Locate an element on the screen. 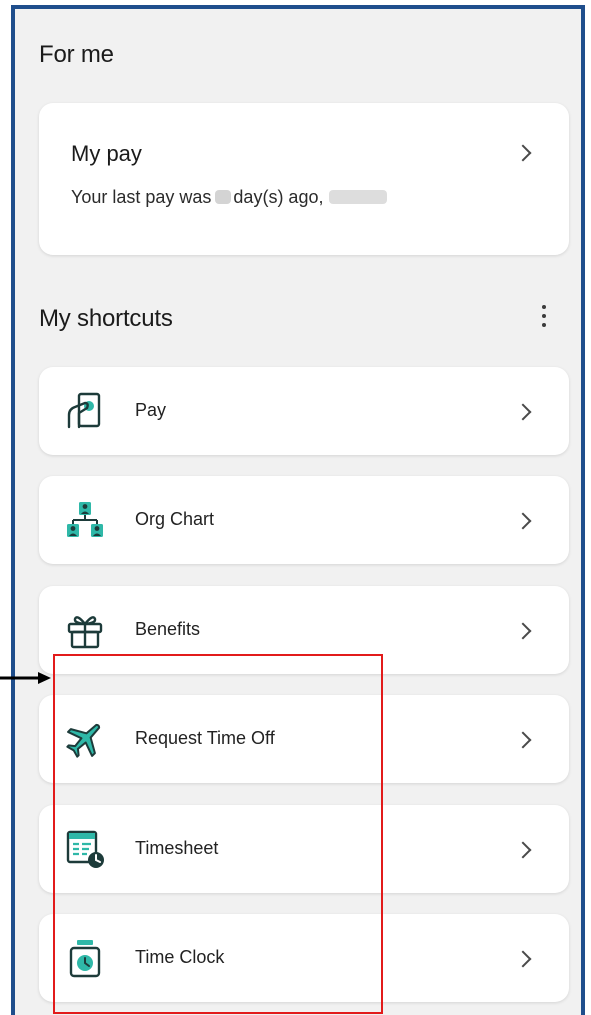  gift-icon is located at coordinates (85, 632).